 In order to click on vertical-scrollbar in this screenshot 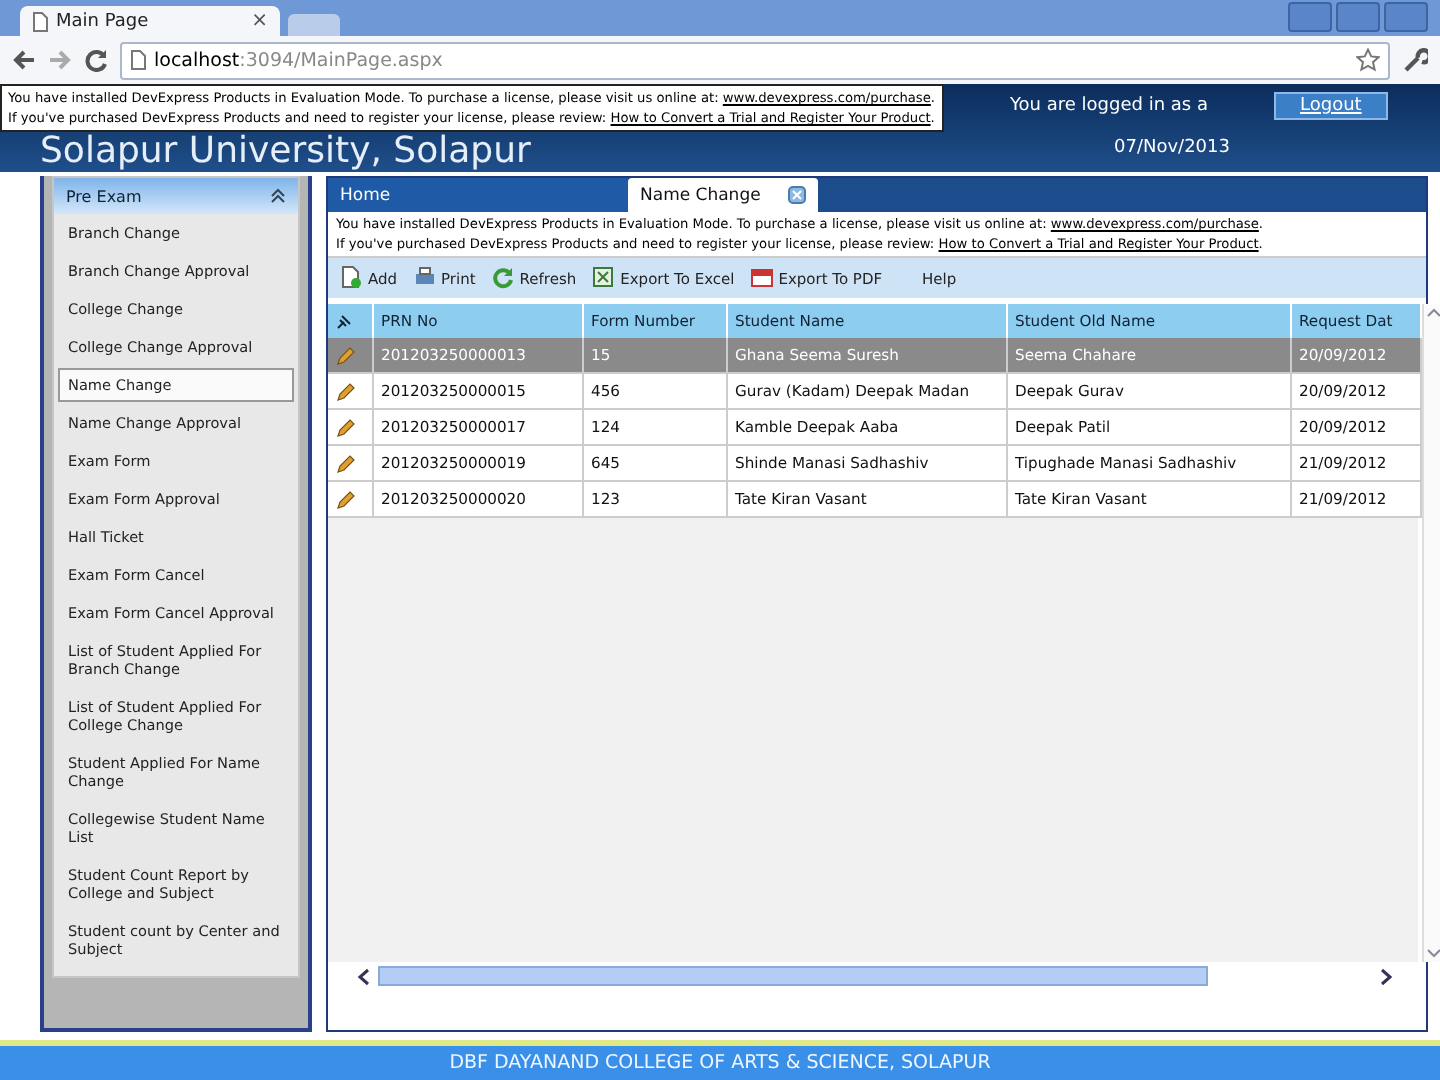, I will do `click(1430, 633)`.